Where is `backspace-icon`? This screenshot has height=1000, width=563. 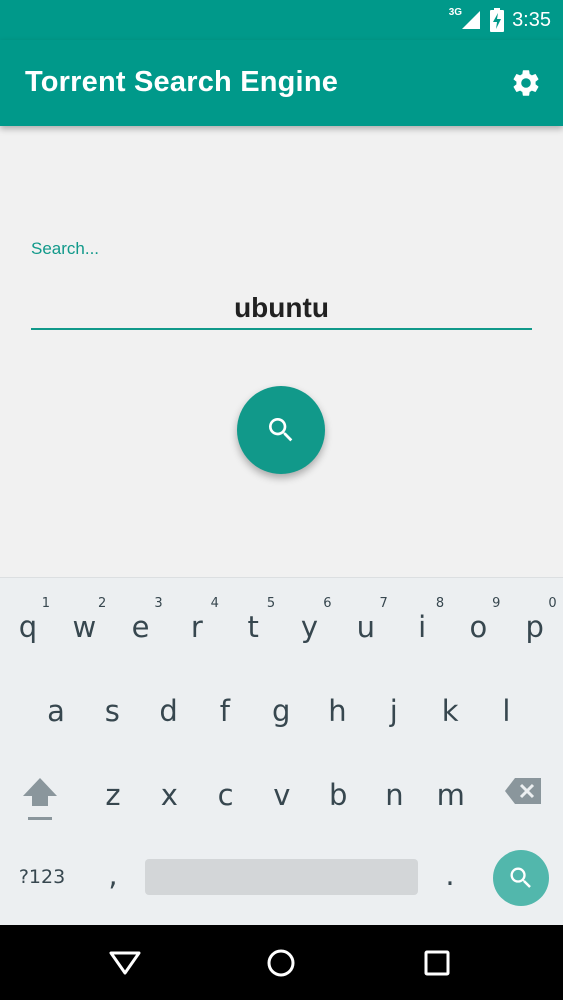
backspace-icon is located at coordinates (523, 791).